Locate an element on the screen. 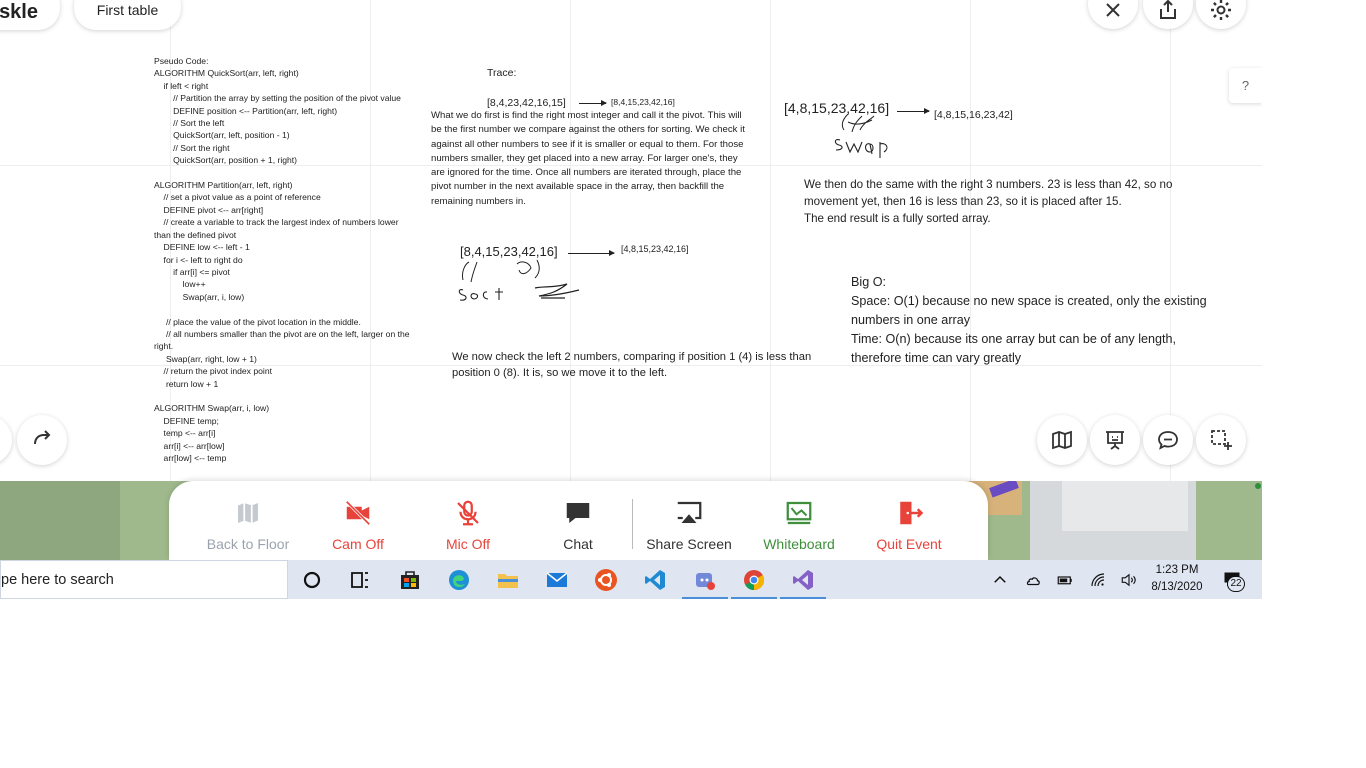 The height and width of the screenshot is (768, 1366). mail-icon is located at coordinates (557, 579).